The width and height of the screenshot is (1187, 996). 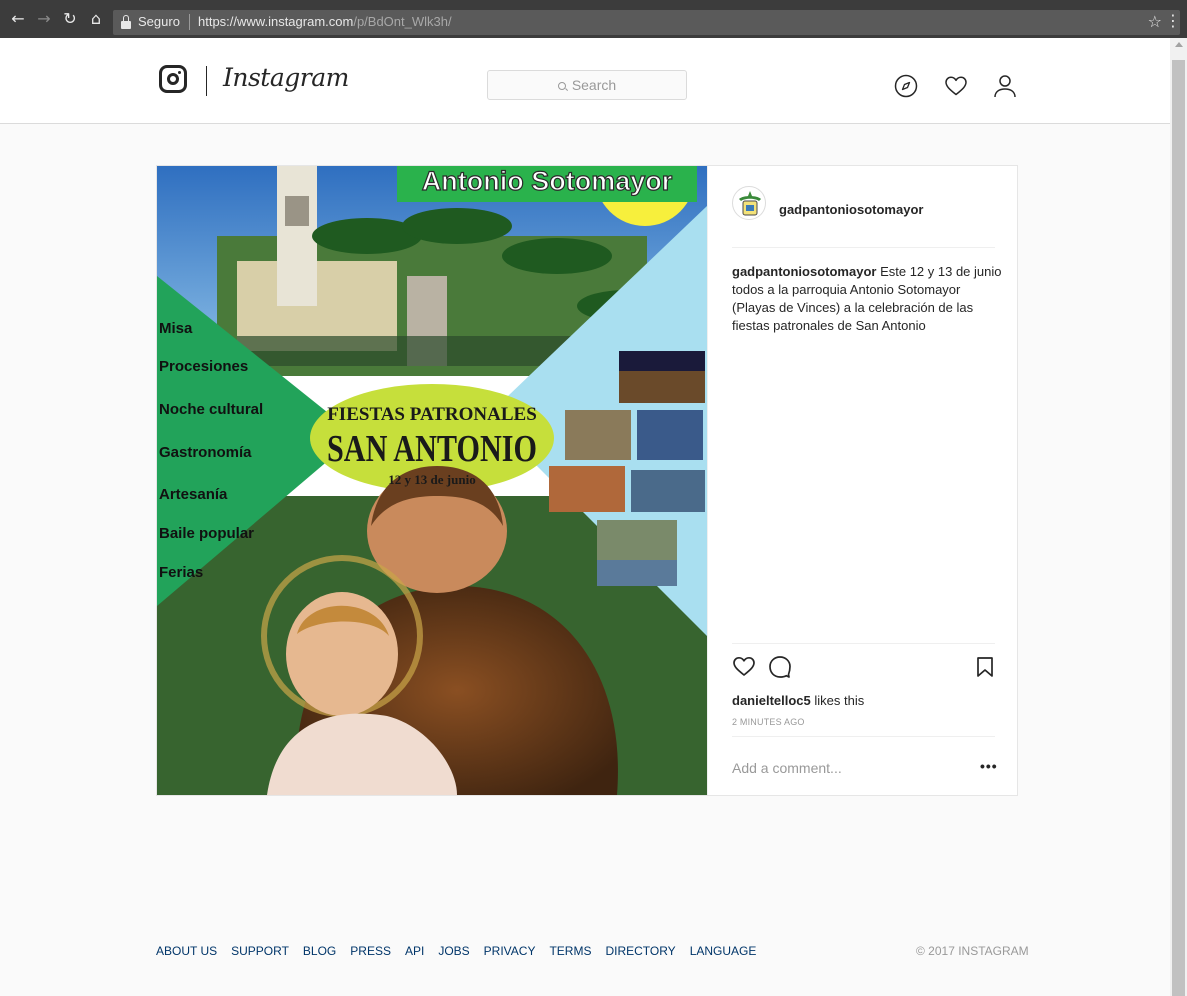 I want to click on footer-link-about: ABOUT US, so click(x=186, y=951).